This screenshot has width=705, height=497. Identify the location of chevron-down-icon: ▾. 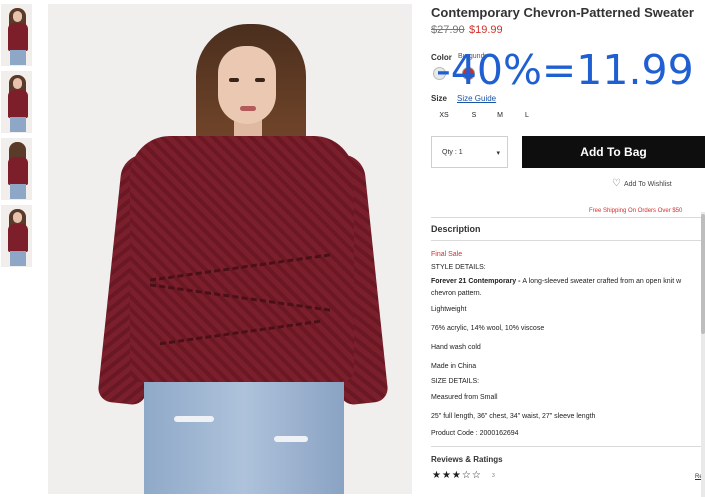
(498, 153).